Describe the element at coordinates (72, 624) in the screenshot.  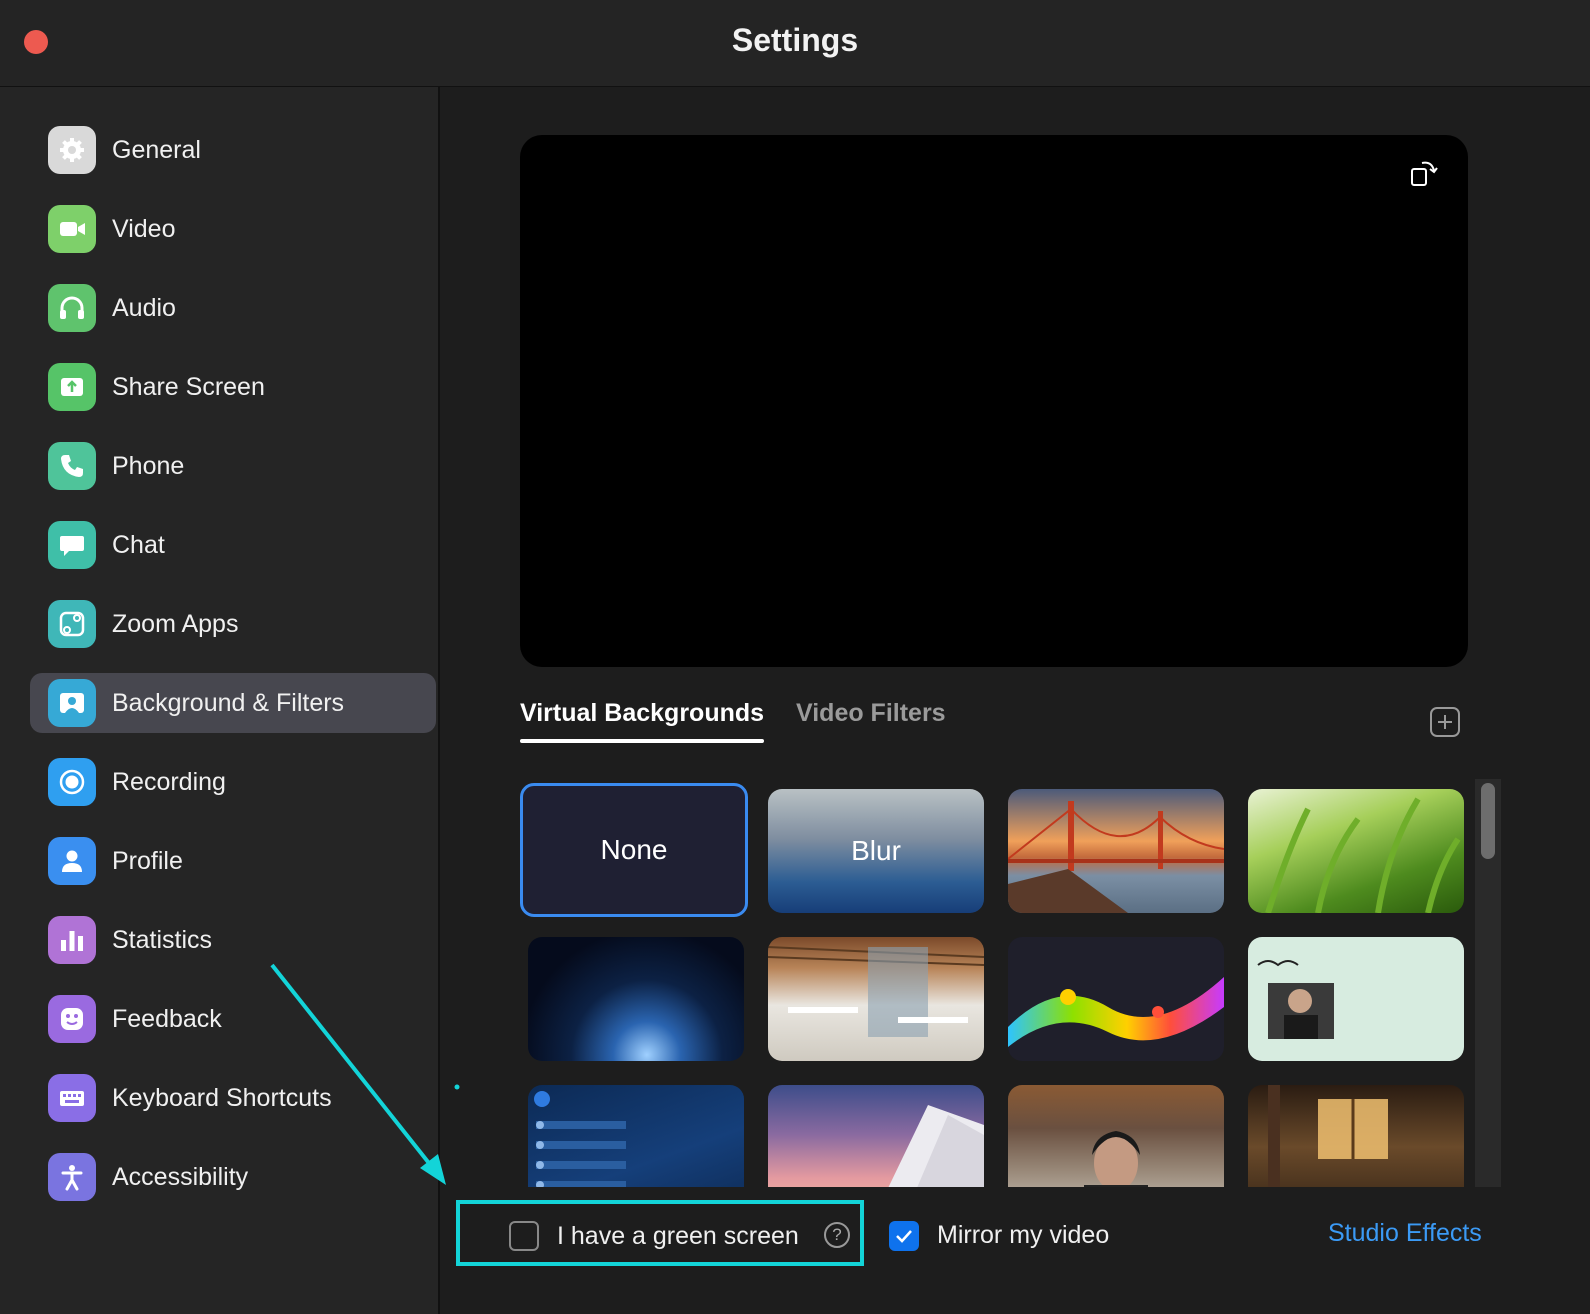
I see `zoom-apps-icon` at that location.